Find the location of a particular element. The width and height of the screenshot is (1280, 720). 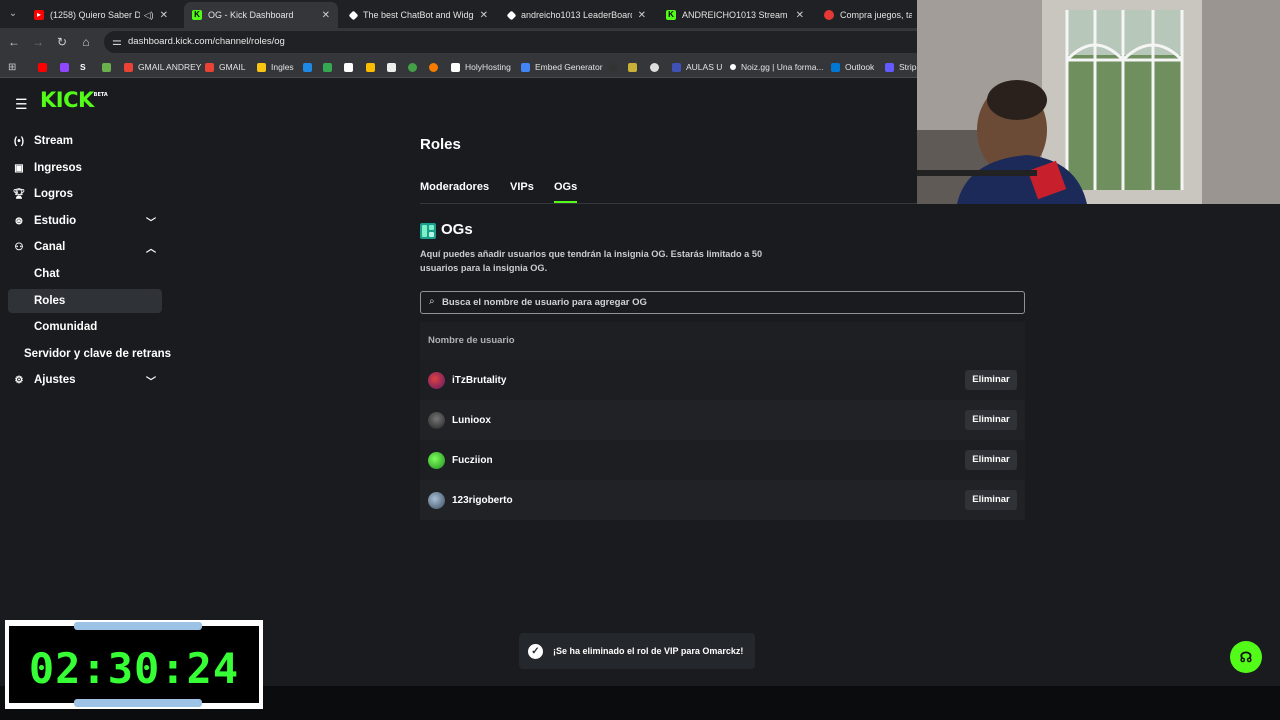

bookmark-stripe: Stripe is located at coordinates (903, 67).